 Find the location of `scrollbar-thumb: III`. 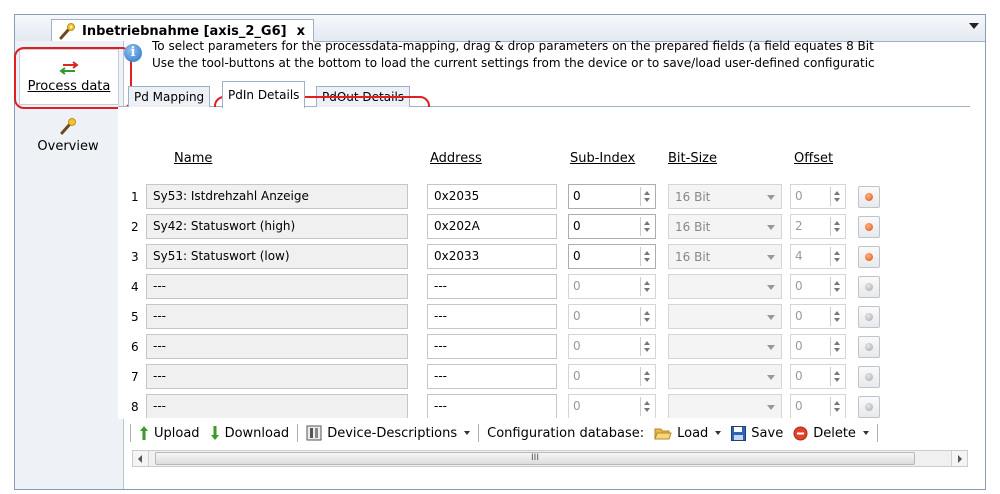

scrollbar-thumb: III is located at coordinates (535, 458).